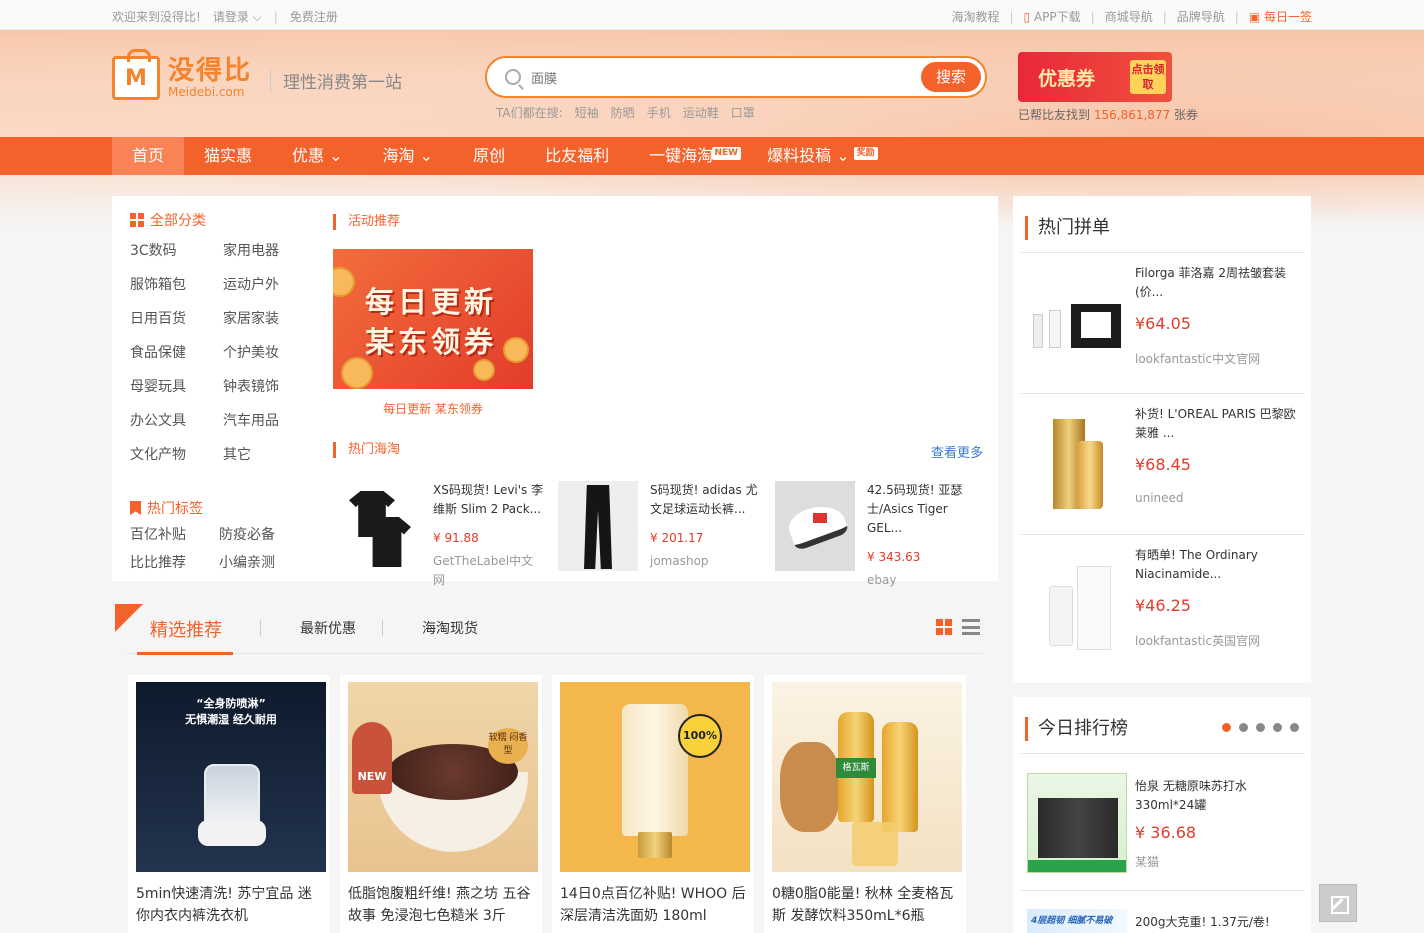  Describe the element at coordinates (1147, 862) in the screenshot. I see `product-shop: 某猫` at that location.